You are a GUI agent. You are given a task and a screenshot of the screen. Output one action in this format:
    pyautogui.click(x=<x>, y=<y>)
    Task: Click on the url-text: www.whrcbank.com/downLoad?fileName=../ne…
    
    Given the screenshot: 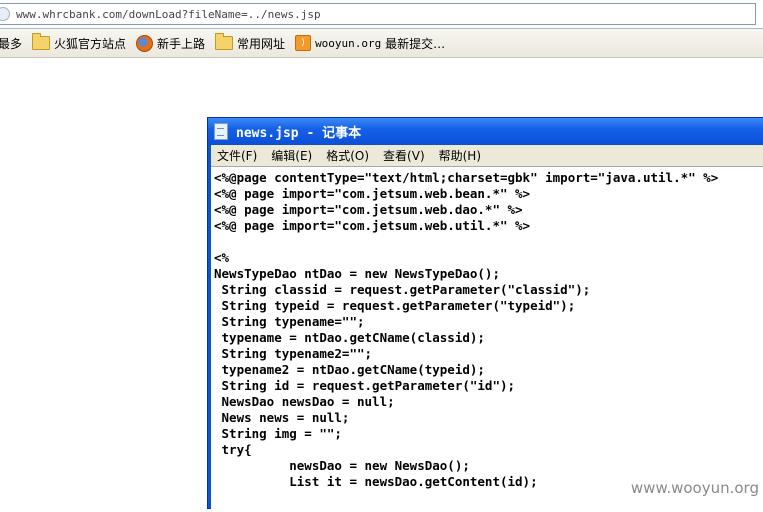 What is the action you would take?
    pyautogui.click(x=168, y=14)
    